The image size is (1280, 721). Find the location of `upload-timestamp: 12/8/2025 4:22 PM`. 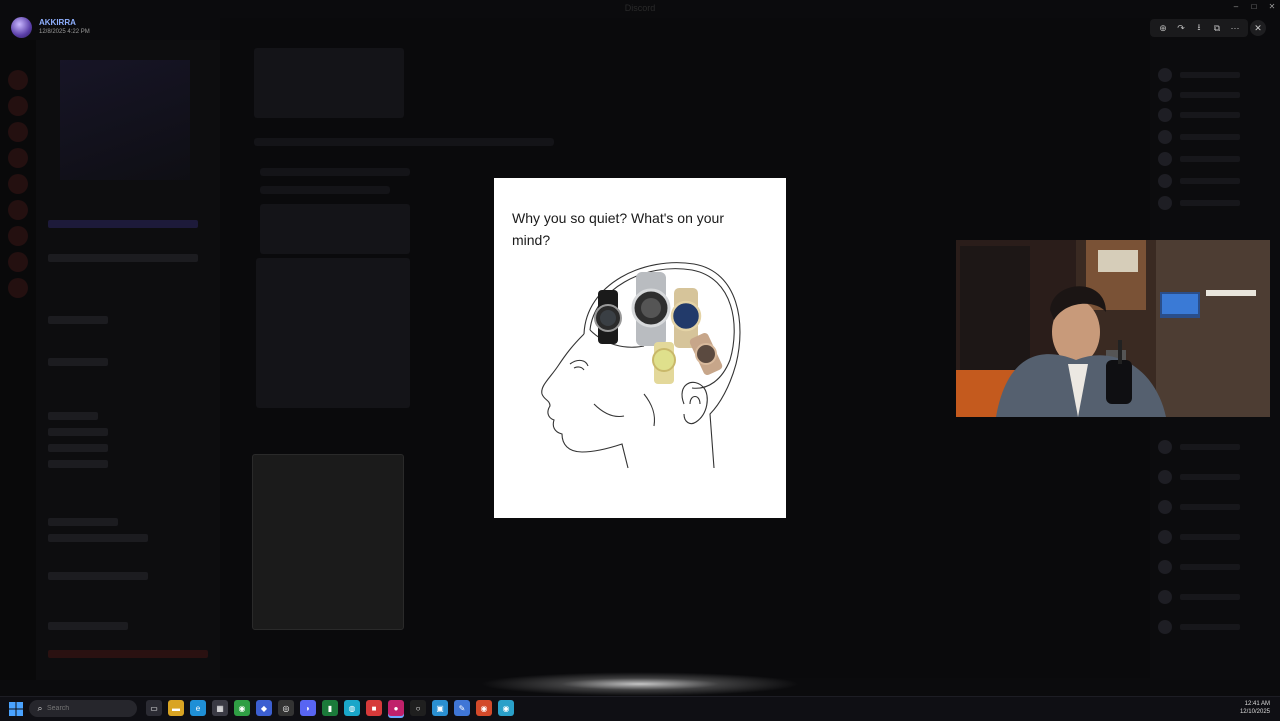

upload-timestamp: 12/8/2025 4:22 PM is located at coordinates (64, 32).